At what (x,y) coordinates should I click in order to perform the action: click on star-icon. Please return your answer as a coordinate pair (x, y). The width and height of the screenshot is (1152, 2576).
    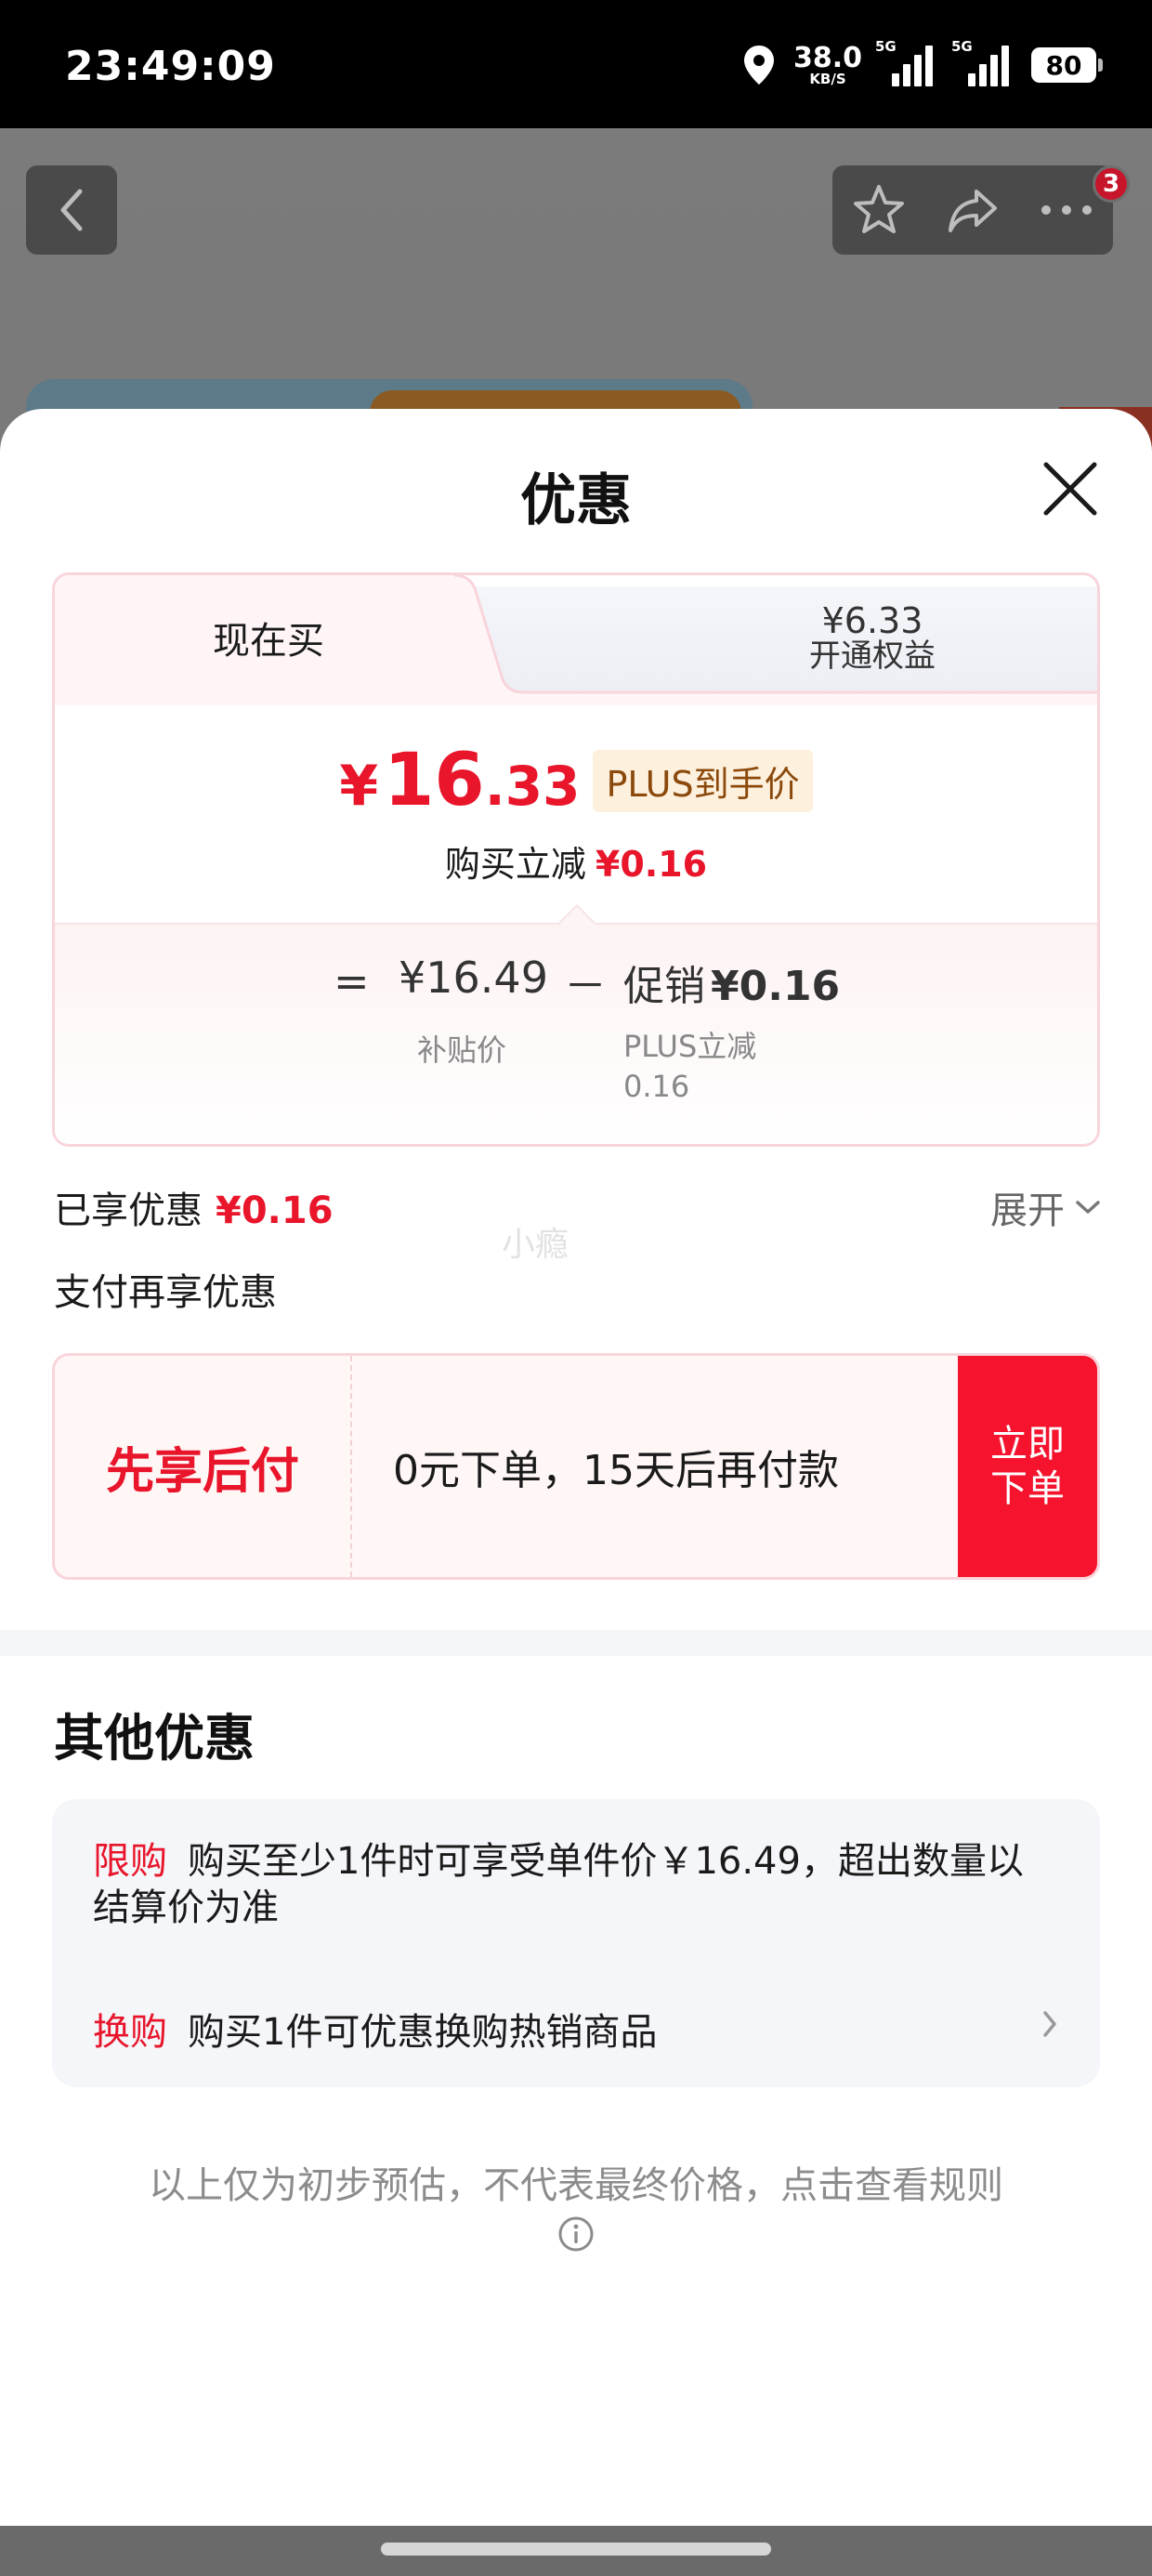
    Looking at the image, I should click on (879, 210).